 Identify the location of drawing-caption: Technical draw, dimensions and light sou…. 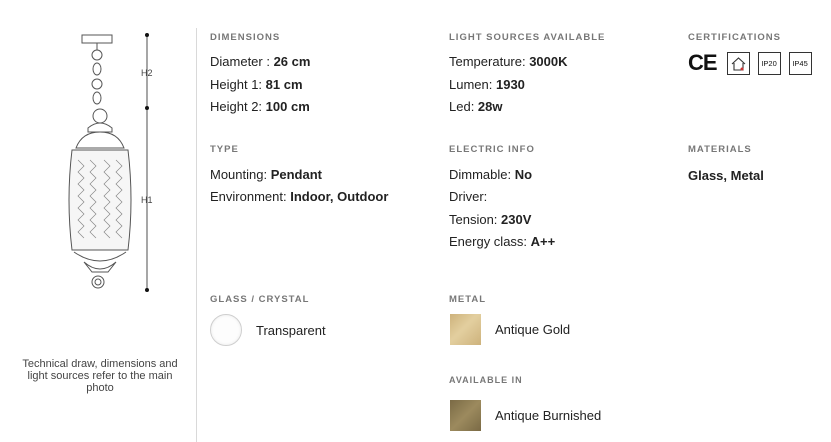
(100, 376).